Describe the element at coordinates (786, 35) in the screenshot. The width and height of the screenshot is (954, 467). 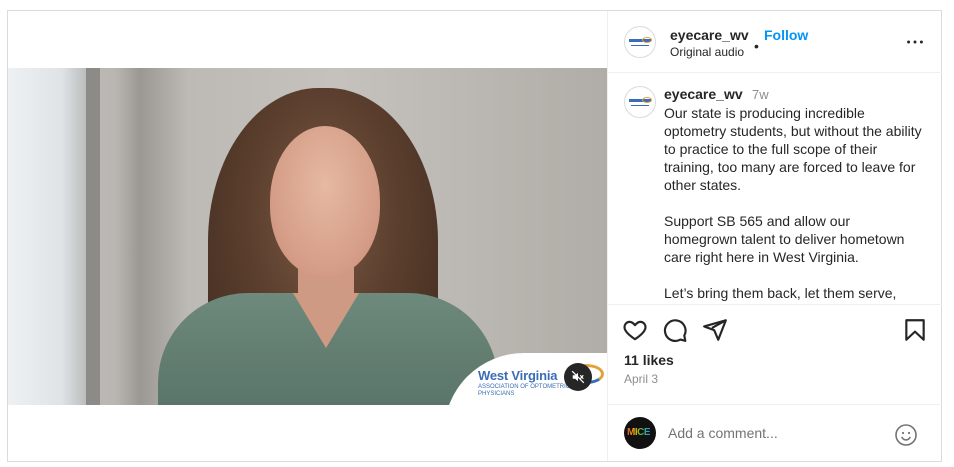
I see `follow-button: Follow` at that location.